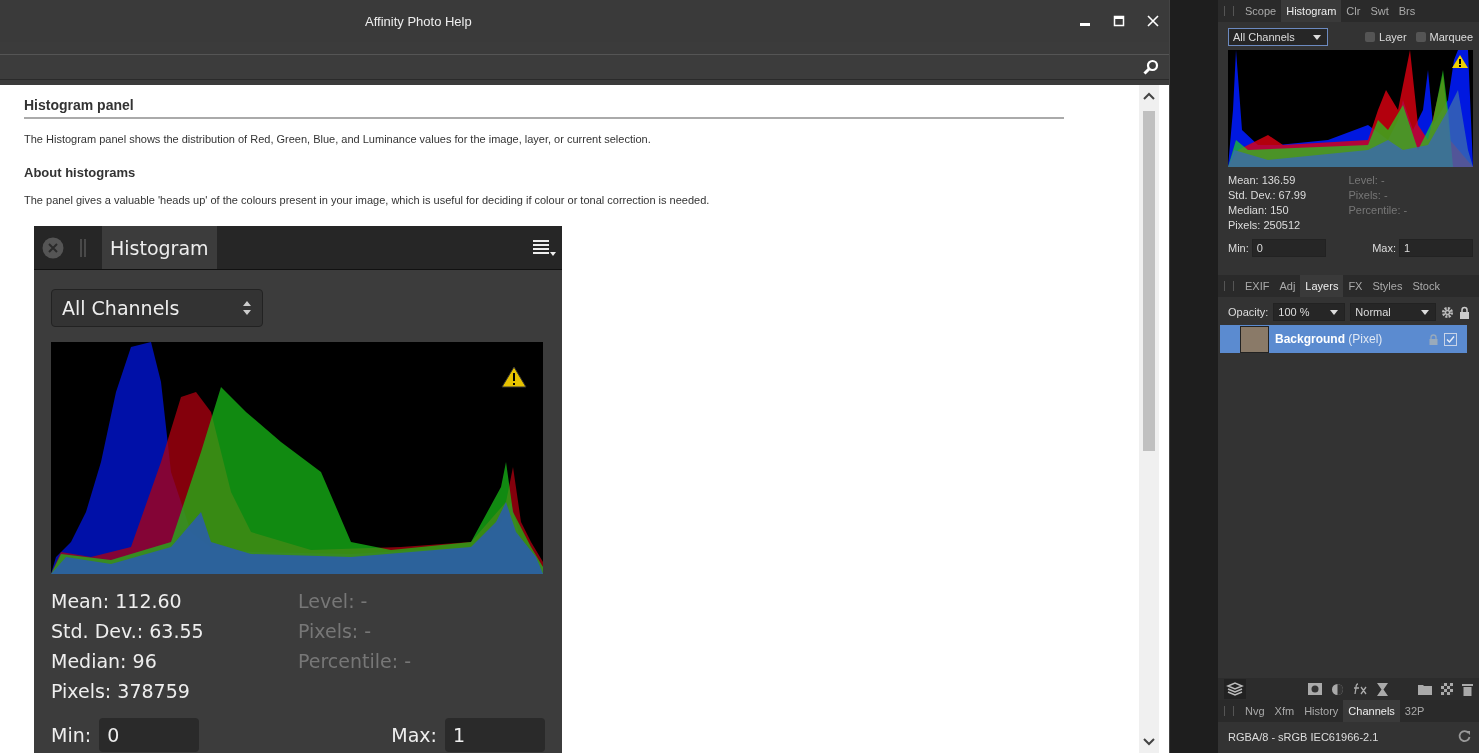 The width and height of the screenshot is (1479, 753). I want to click on stat-text: Median: 96, so click(104, 661).